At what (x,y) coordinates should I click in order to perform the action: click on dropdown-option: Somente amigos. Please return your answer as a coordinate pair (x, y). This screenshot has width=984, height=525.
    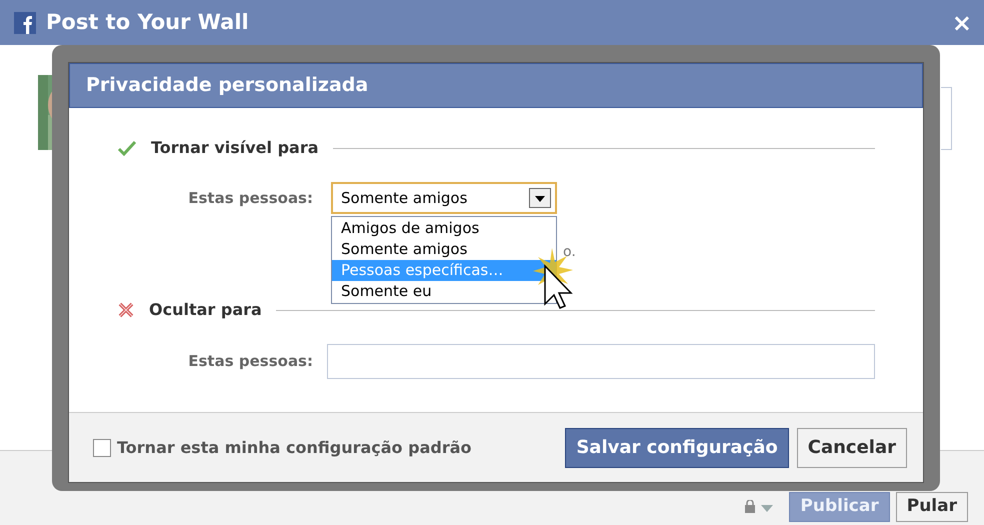
    Looking at the image, I should click on (444, 249).